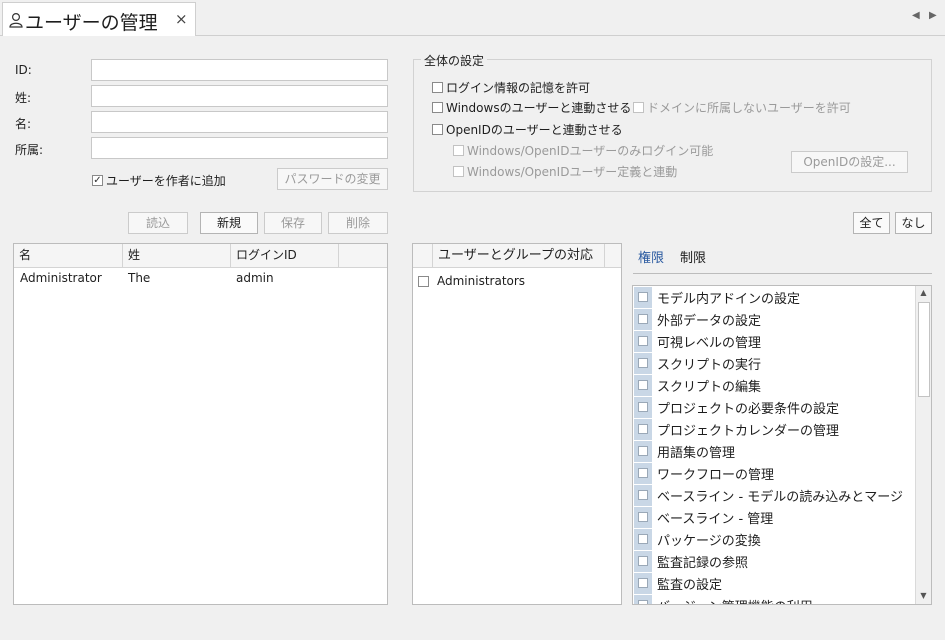  What do you see at coordinates (239, 96) in the screenshot?
I see `lastname-input` at bounding box center [239, 96].